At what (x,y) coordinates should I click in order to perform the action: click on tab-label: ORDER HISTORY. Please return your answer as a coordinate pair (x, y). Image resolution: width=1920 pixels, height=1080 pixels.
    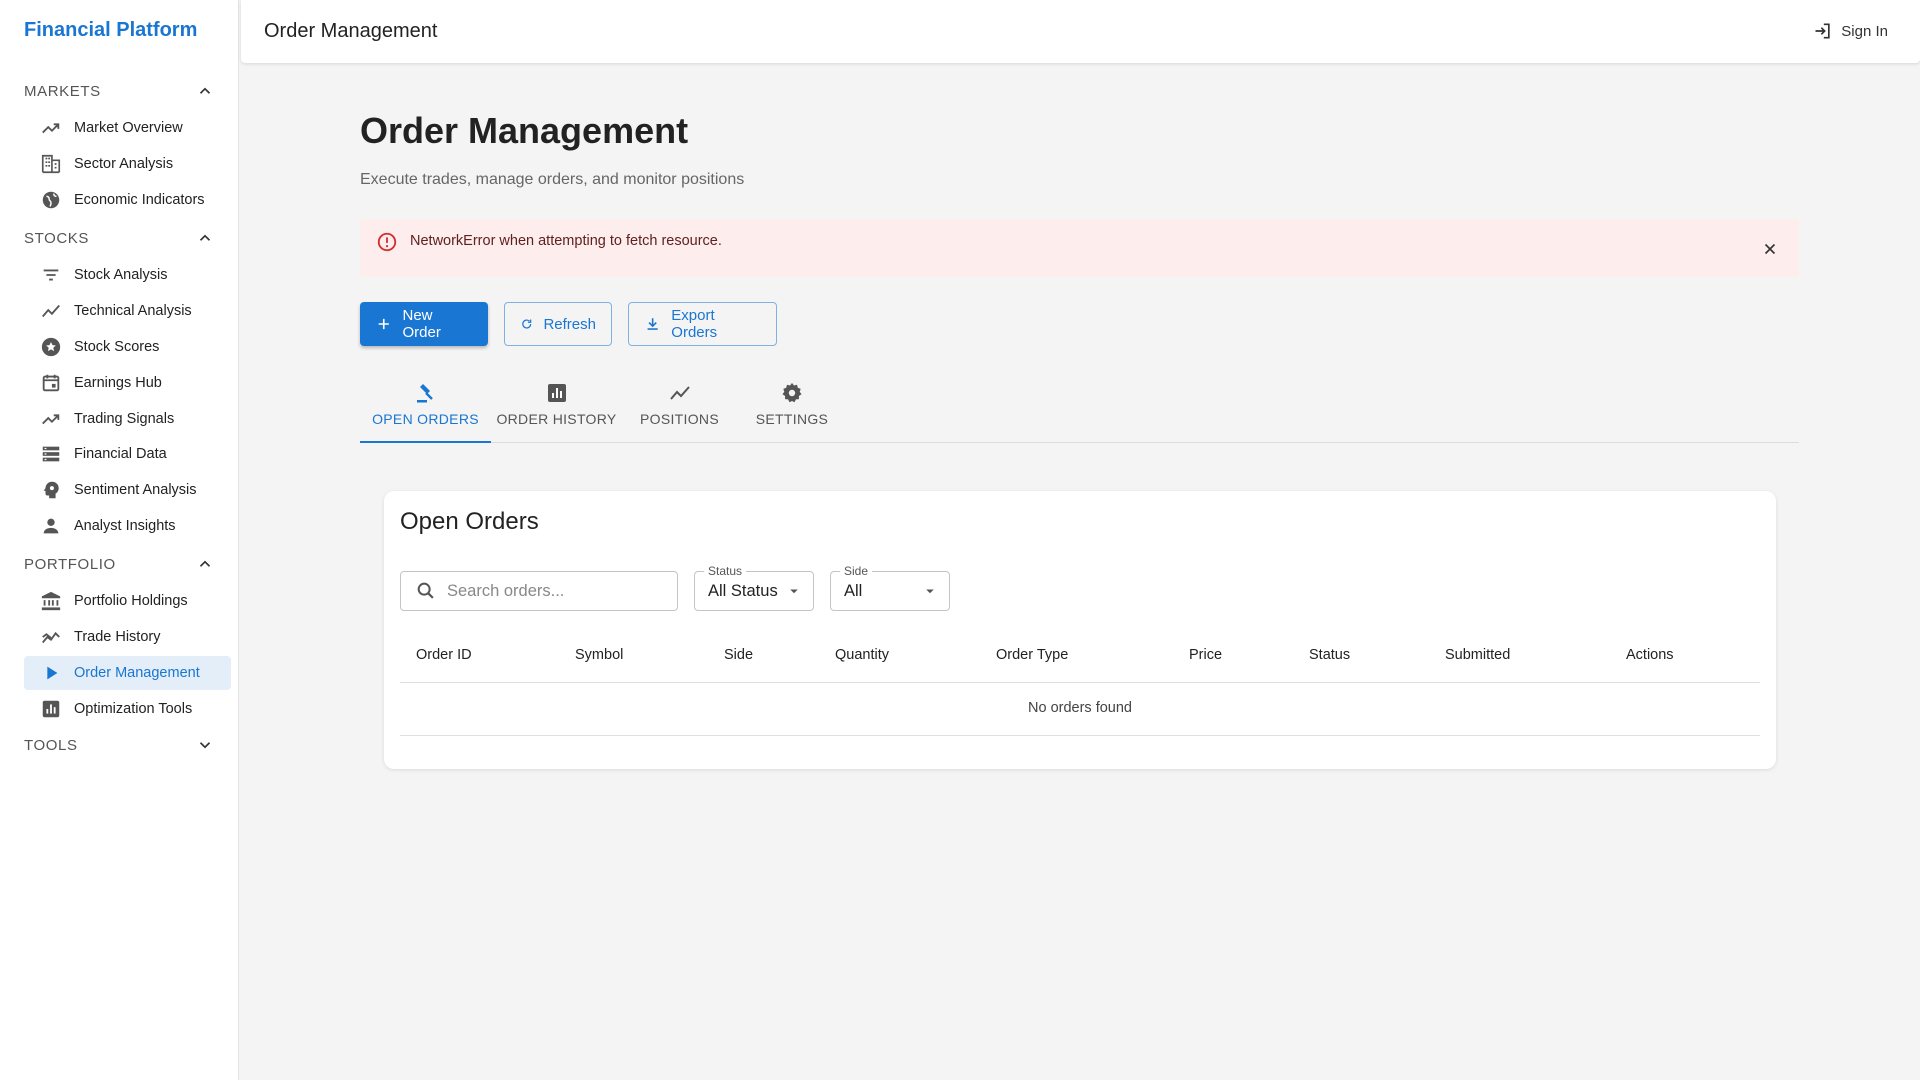
    Looking at the image, I should click on (556, 419).